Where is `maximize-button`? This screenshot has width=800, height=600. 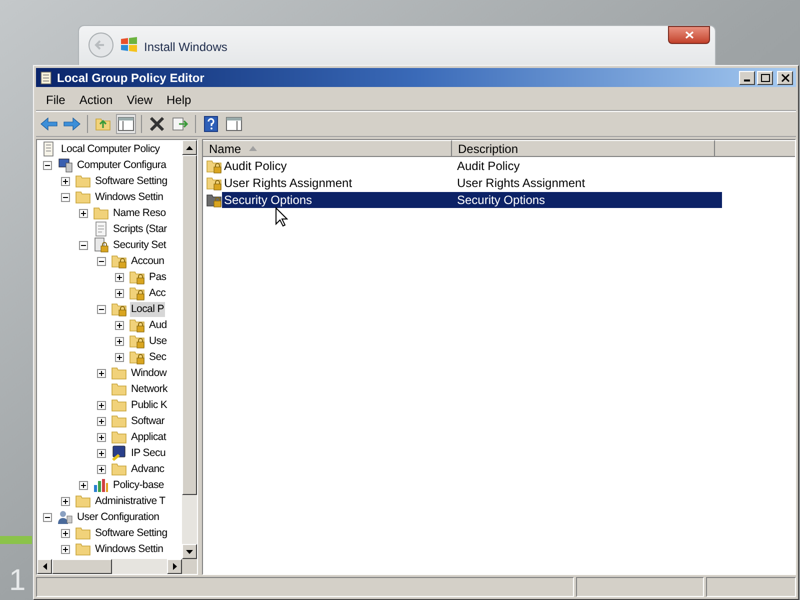 maximize-button is located at coordinates (765, 77).